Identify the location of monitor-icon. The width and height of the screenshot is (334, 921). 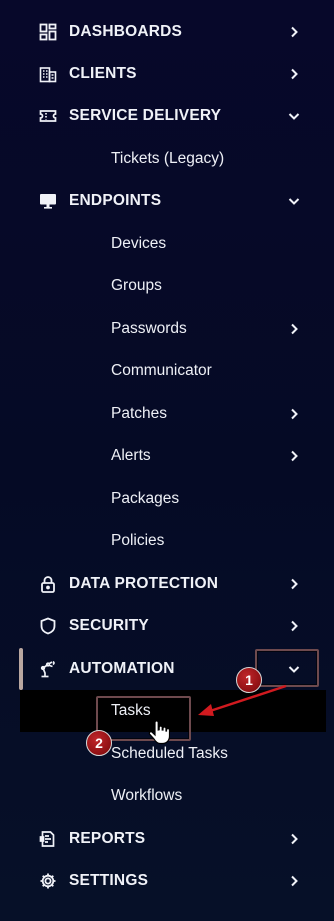
(48, 201).